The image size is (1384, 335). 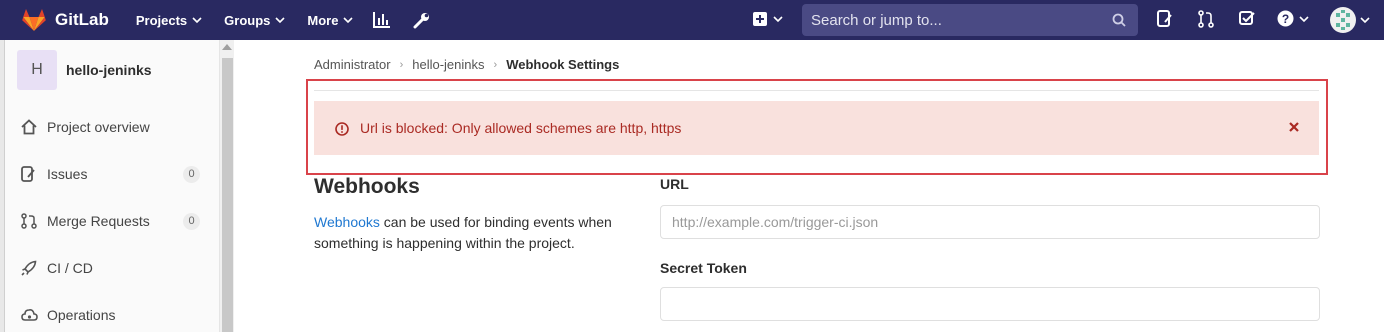 I want to click on search-box, so click(x=970, y=20).